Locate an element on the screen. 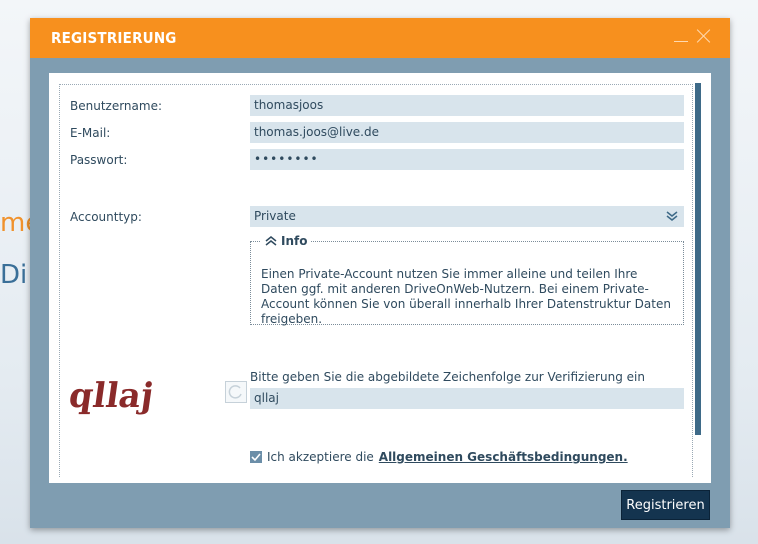 This screenshot has height=544, width=758. info-legend: Info is located at coordinates (286, 241).